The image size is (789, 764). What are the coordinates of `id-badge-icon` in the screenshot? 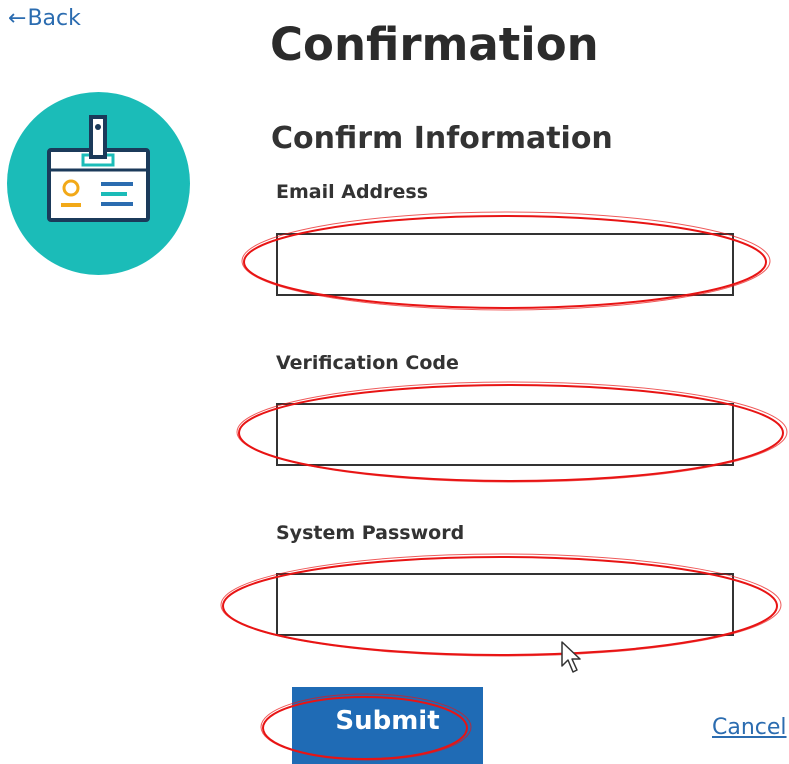 It's located at (98, 183).